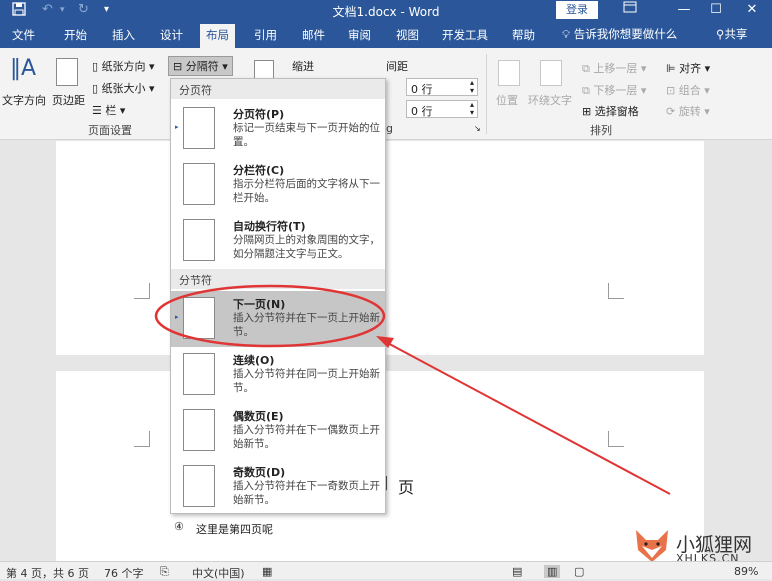 The width and height of the screenshot is (772, 581). Describe the element at coordinates (385, 342) in the screenshot. I see `annotation-arrow-head` at that location.